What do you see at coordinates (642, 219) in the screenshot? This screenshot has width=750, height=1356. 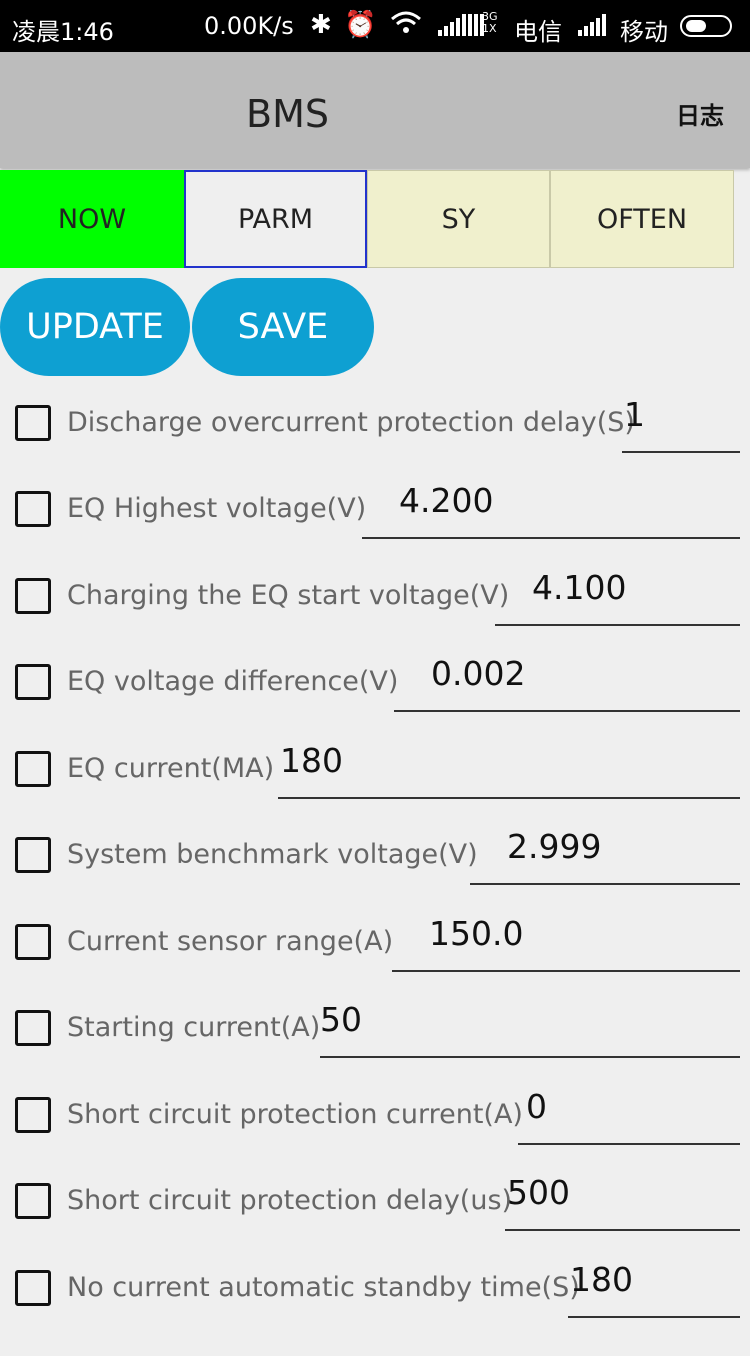 I see `tab-often: OFTEN` at bounding box center [642, 219].